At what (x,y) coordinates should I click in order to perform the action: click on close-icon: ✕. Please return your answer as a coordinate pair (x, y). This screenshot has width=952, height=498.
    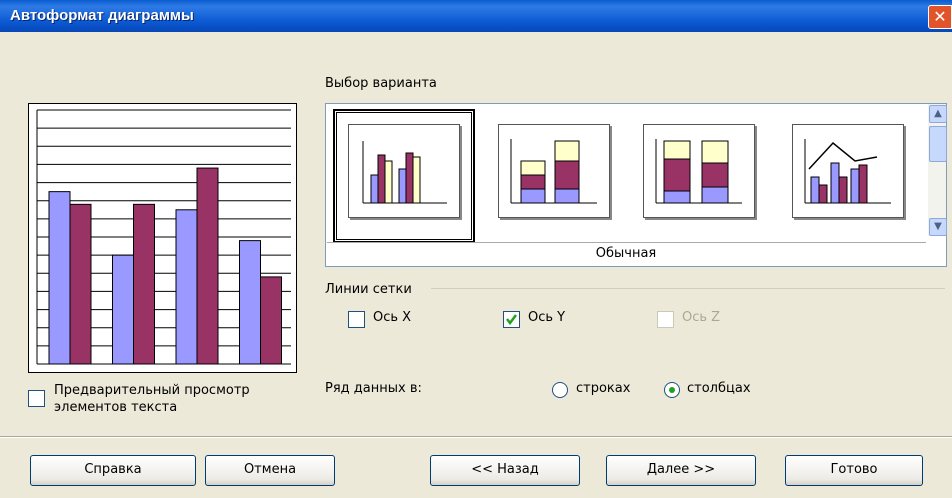
    Looking at the image, I should click on (940, 16).